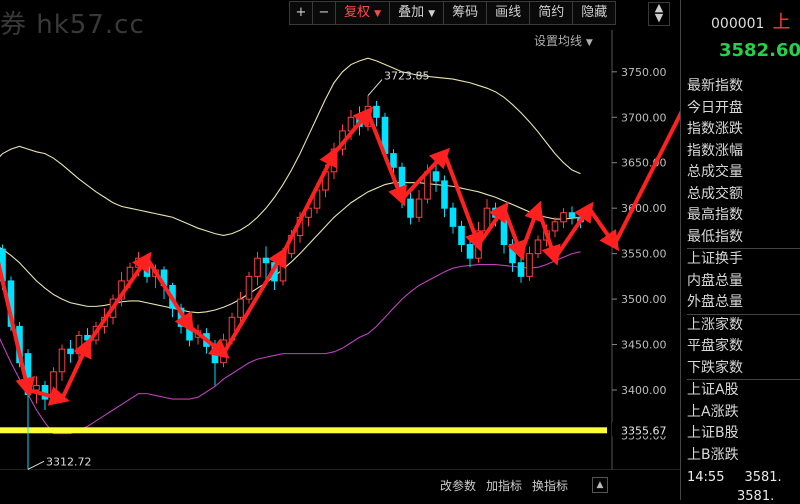 Image resolution: width=800 pixels, height=504 pixels. I want to click on indicator-bar: 改参数 加指标 换指标, so click(509, 485).